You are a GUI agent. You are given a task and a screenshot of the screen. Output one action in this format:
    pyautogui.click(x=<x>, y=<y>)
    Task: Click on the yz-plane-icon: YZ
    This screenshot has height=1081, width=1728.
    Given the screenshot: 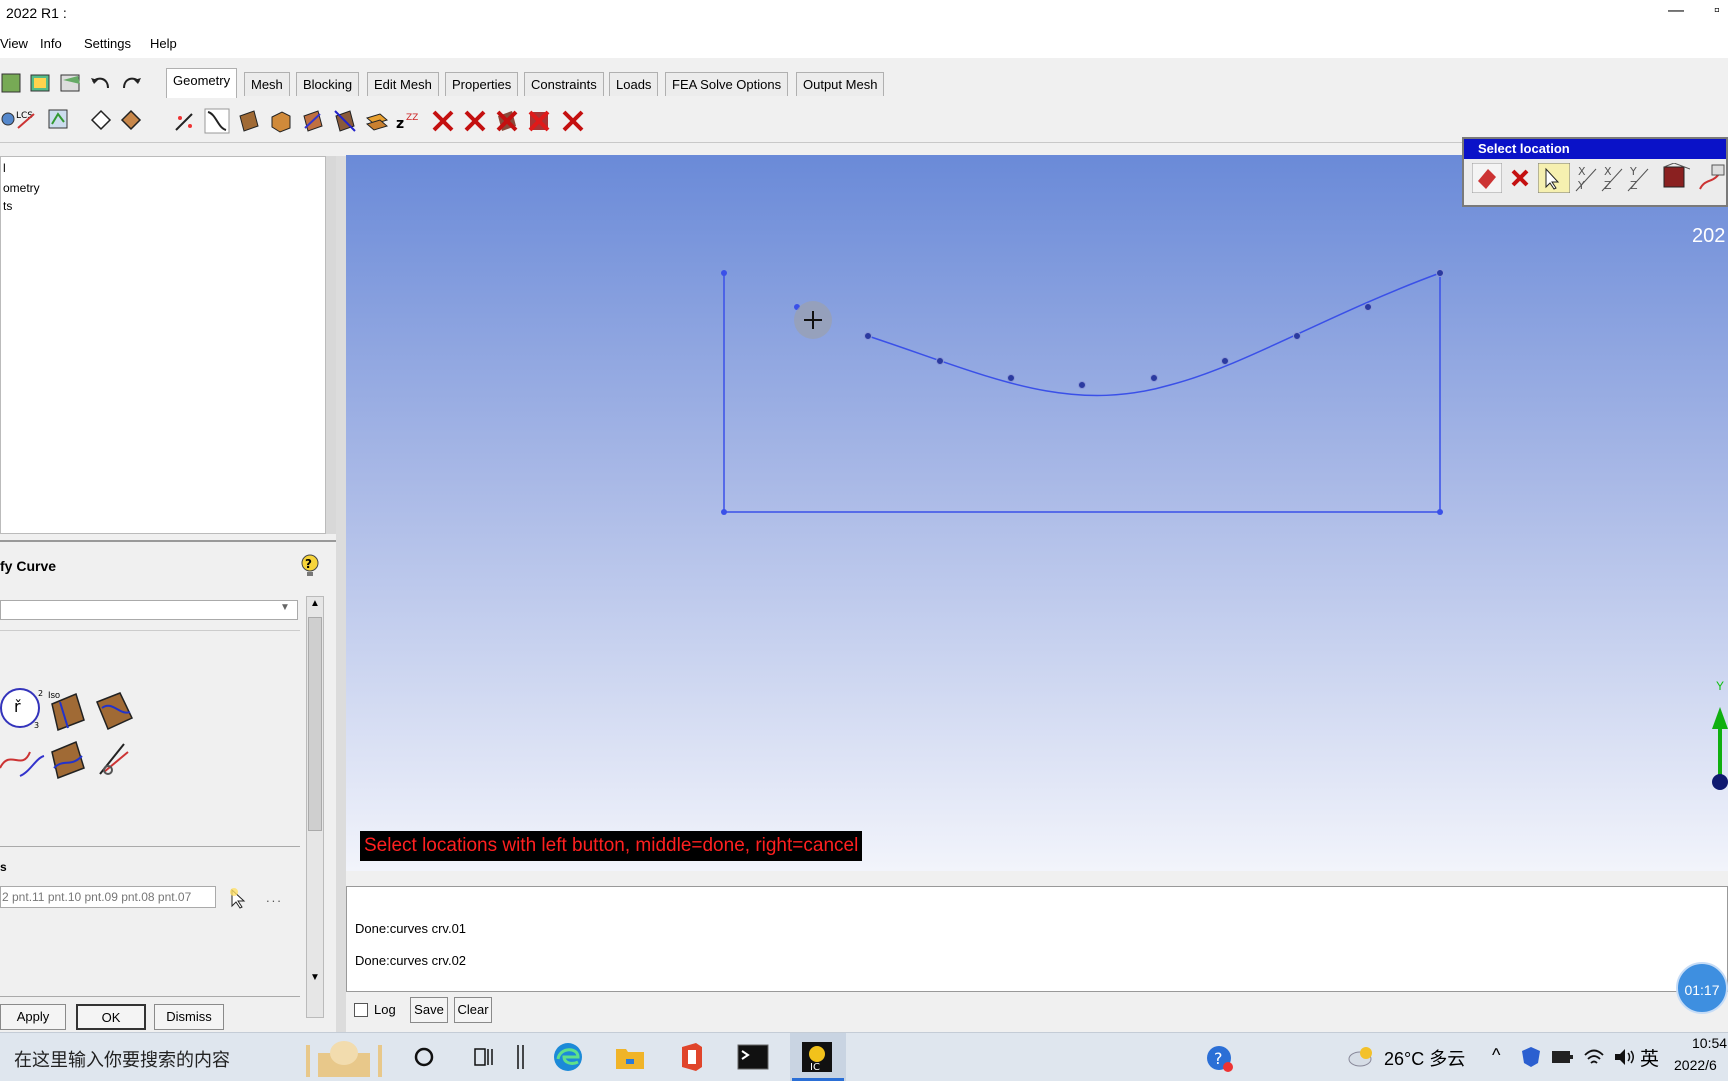 What is the action you would take?
    pyautogui.click(x=1638, y=178)
    